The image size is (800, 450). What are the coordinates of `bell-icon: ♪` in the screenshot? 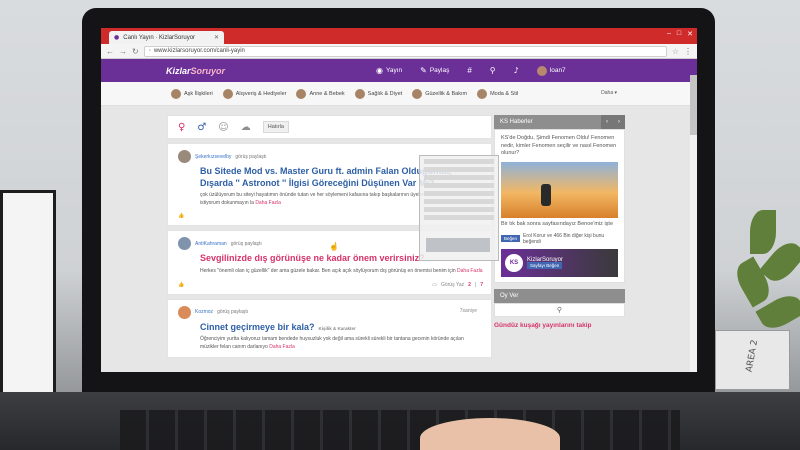 It's located at (516, 70).